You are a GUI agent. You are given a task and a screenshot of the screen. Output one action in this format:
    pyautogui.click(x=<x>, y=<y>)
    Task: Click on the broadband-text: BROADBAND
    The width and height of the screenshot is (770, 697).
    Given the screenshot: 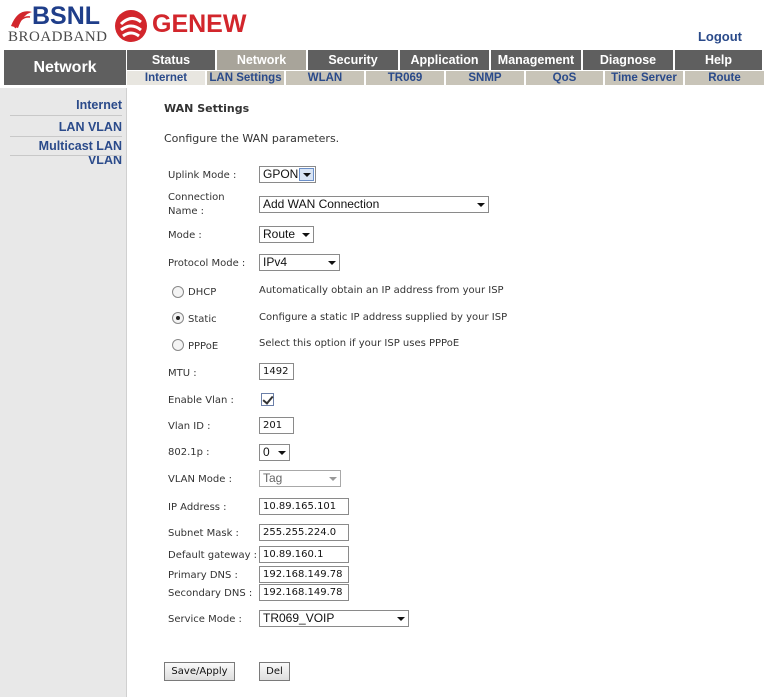 What is the action you would take?
    pyautogui.click(x=58, y=37)
    